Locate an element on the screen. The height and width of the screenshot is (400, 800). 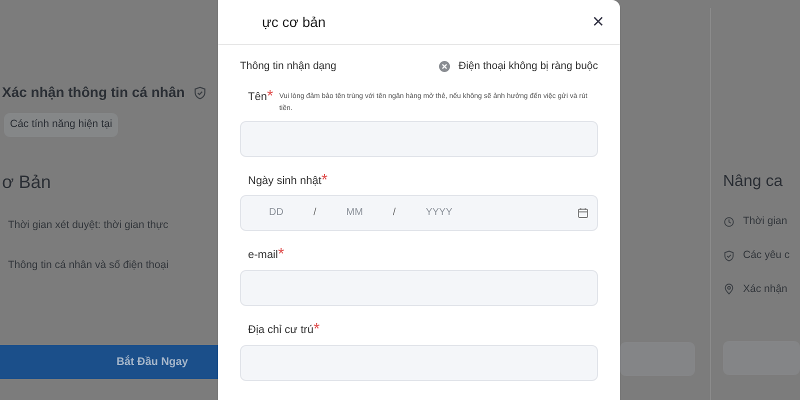
phone-status: Điện thoại không bị ràng buộc is located at coordinates (528, 66).